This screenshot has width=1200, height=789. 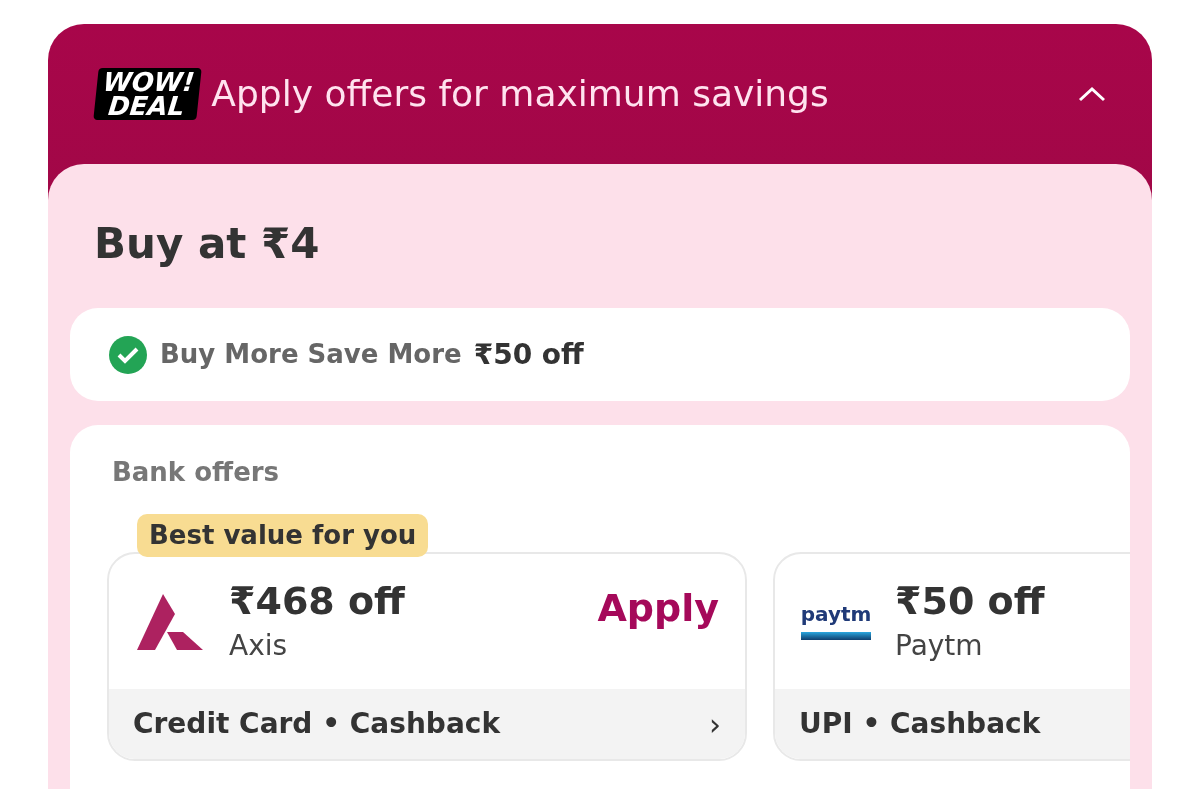 I want to click on header-title: Apply offers for maximum savings, so click(x=520, y=94).